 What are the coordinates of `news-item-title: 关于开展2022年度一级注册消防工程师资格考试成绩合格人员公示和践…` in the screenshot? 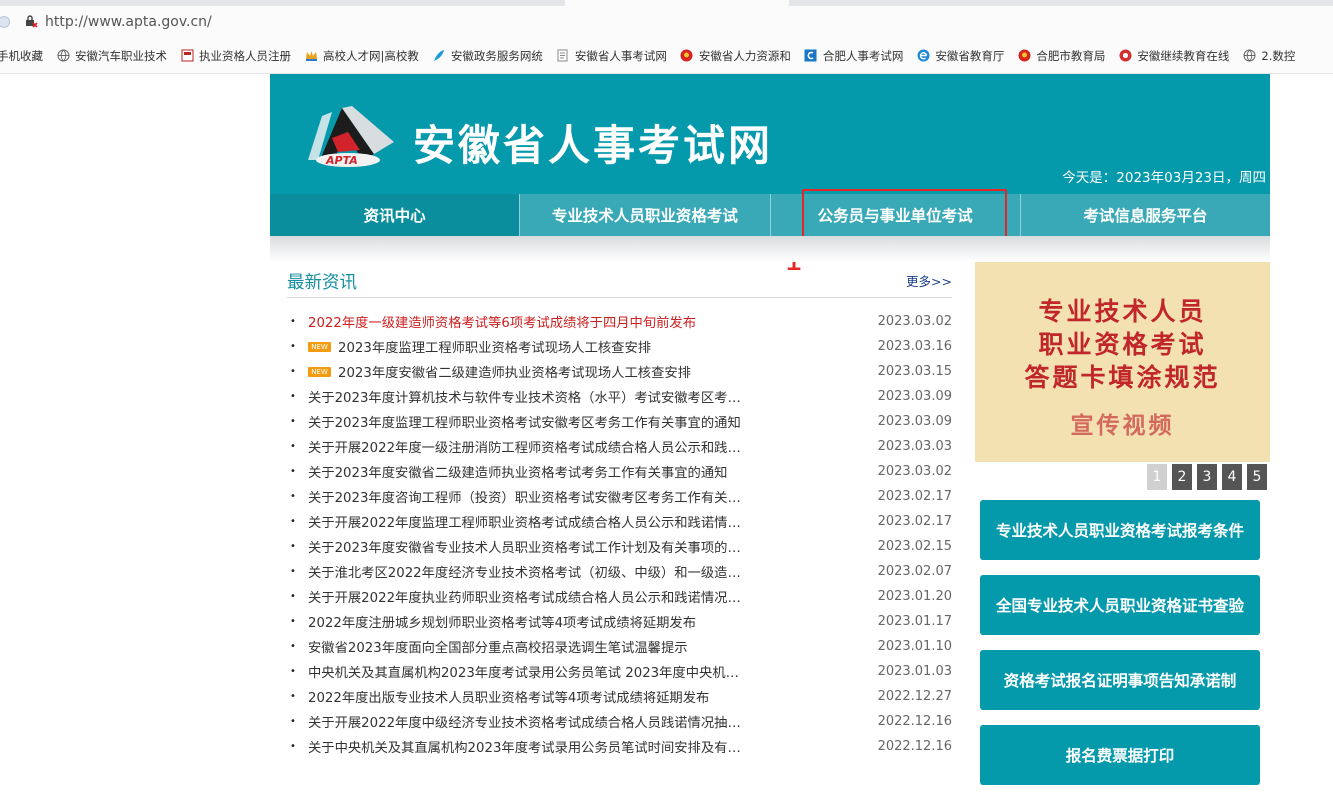 It's located at (533, 446).